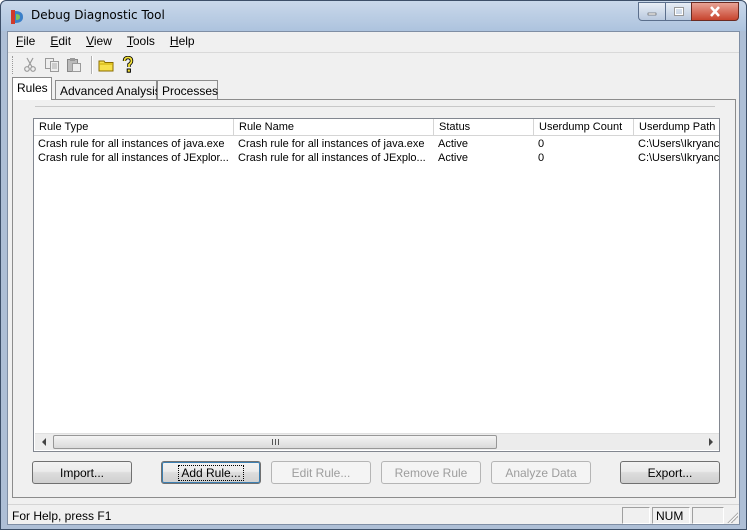 Image resolution: width=747 pixels, height=530 pixels. I want to click on remove-rule-button: Remove Rule, so click(431, 472).